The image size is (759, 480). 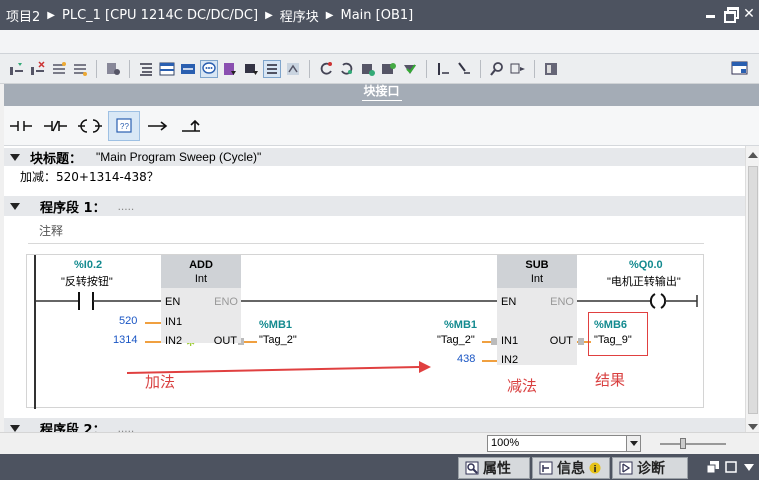 I want to click on zoom-slider, so click(x=693, y=443).